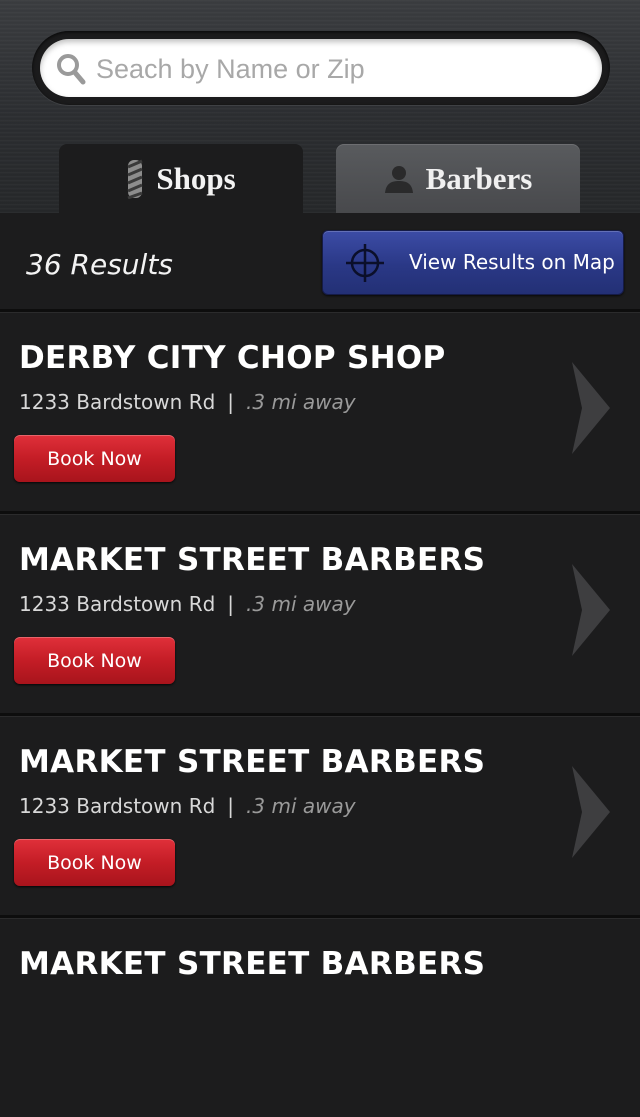 This screenshot has width=640, height=1117. I want to click on person-icon, so click(398, 179).